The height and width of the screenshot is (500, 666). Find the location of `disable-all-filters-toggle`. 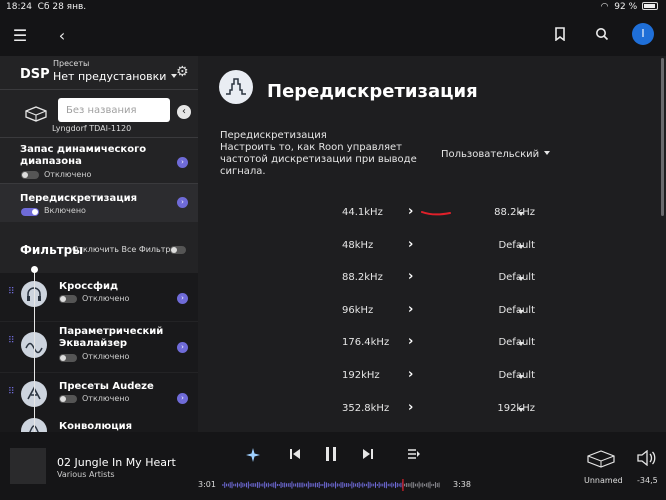

disable-all-filters-toggle is located at coordinates (178, 250).